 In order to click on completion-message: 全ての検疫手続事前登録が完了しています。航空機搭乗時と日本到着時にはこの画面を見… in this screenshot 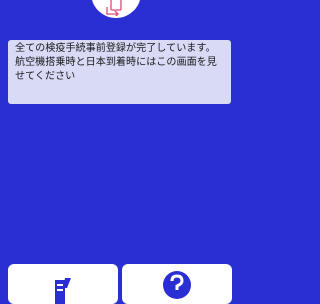, I will do `click(116, 62)`.